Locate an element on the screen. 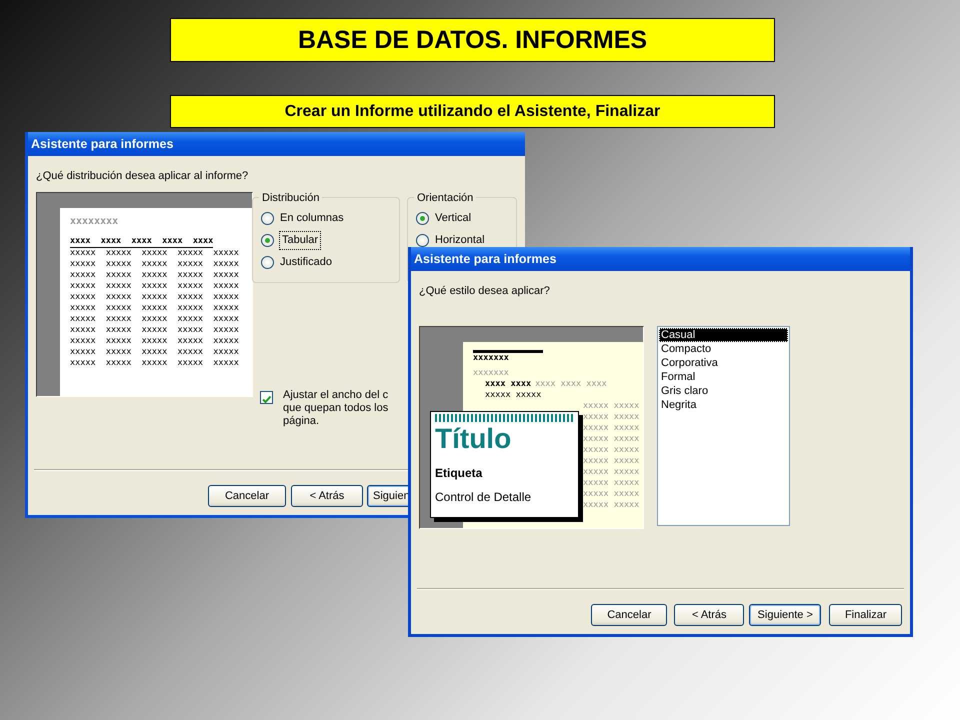  sample-text: xxxxxxxx is located at coordinates (95, 221).